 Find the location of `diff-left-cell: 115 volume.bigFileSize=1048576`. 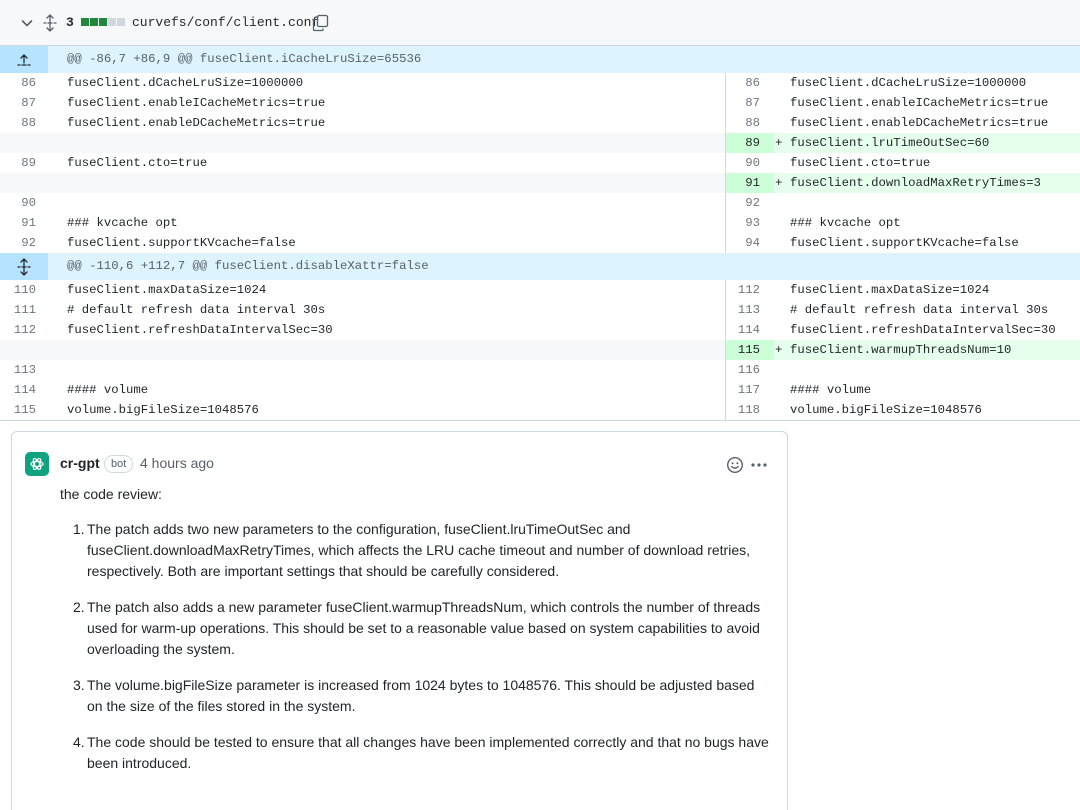

diff-left-cell: 115 volume.bigFileSize=1048576 is located at coordinates (362, 410).